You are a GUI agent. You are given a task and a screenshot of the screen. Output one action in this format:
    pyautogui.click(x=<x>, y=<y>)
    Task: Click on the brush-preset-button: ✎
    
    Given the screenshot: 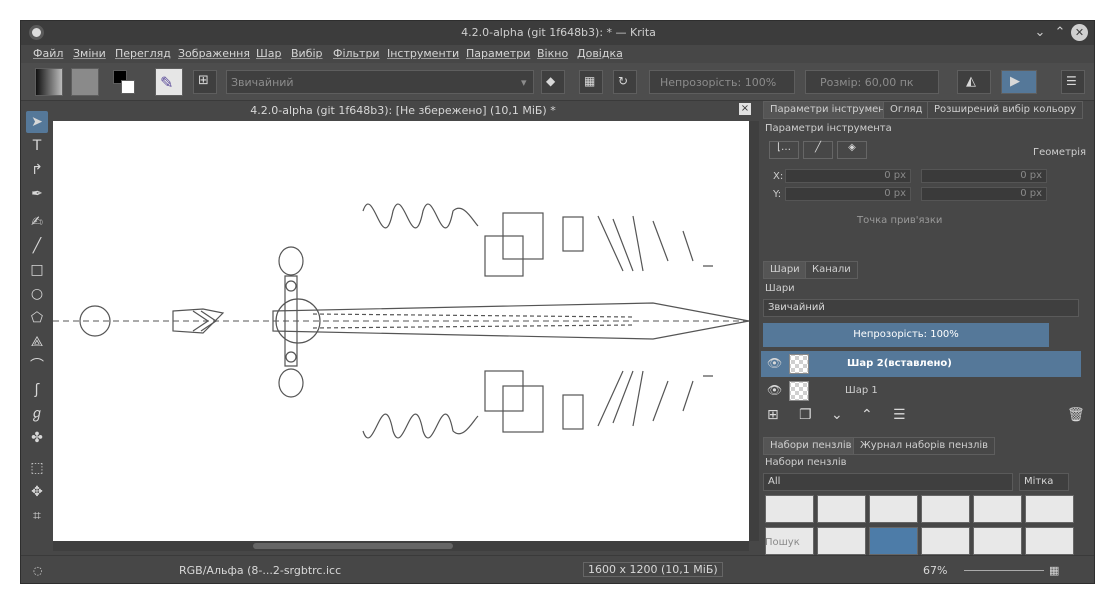 What is the action you would take?
    pyautogui.click(x=169, y=82)
    